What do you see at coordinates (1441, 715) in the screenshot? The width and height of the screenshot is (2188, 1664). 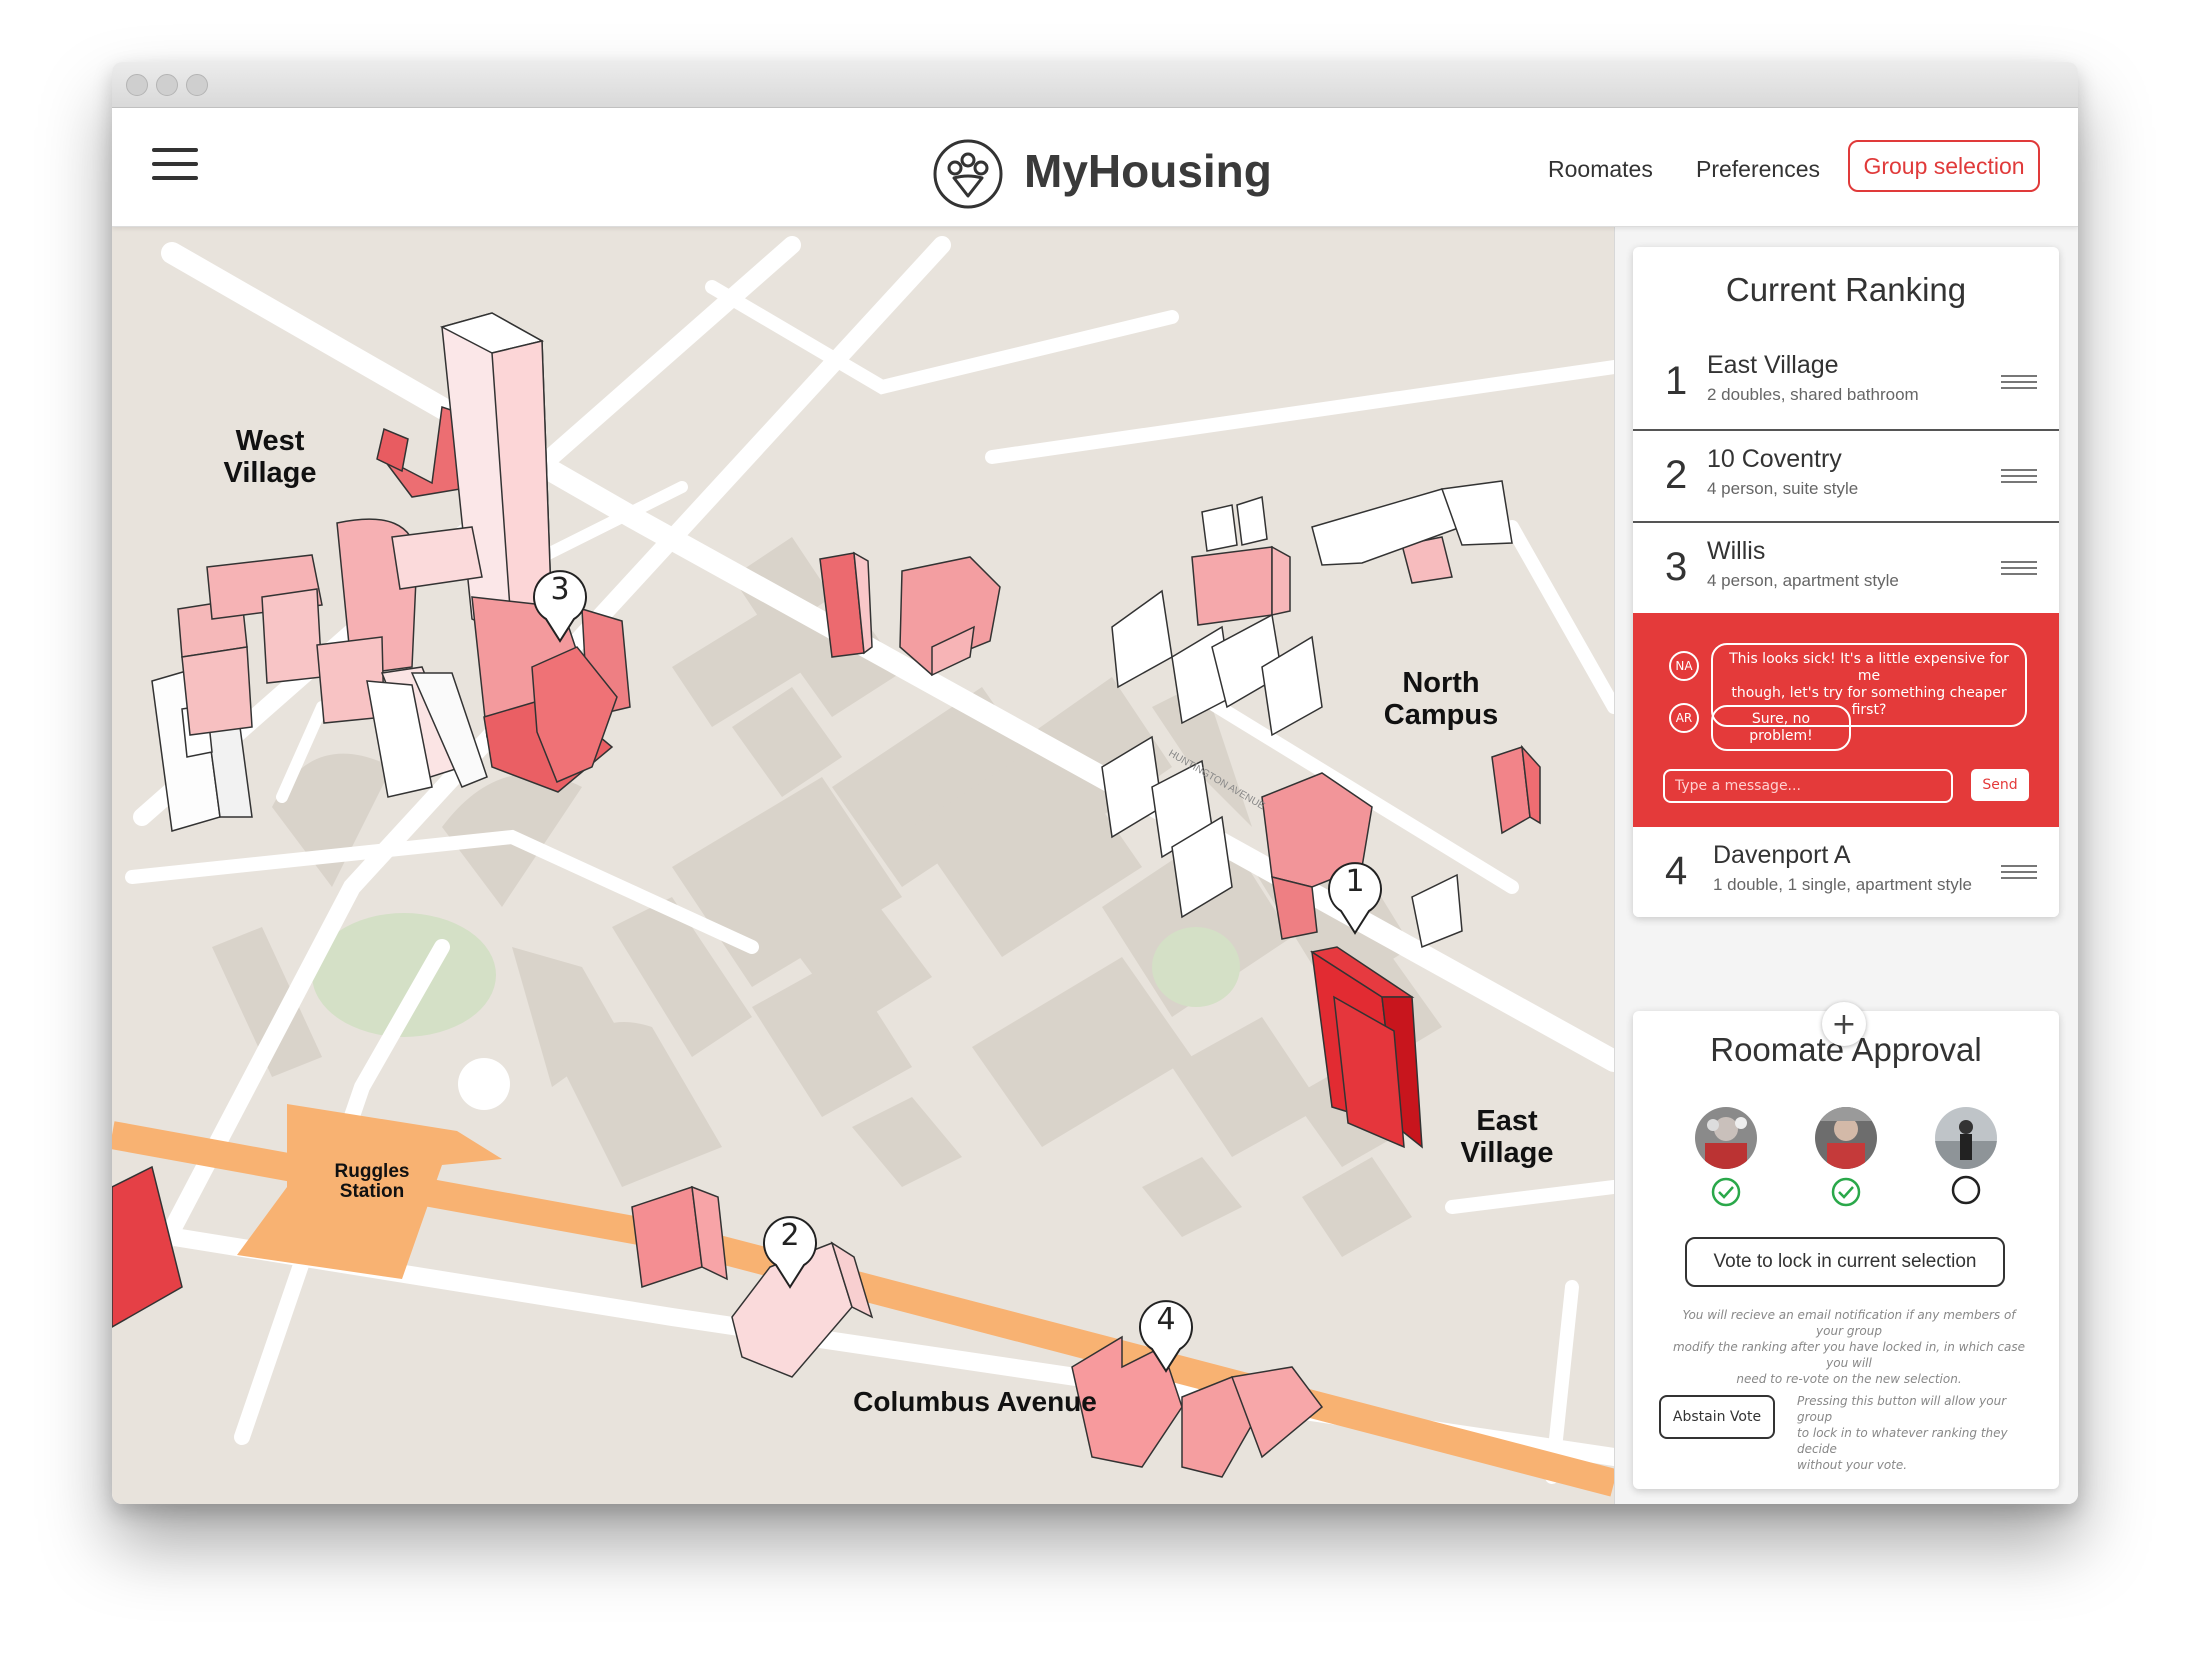 I see `area-label-north-line2: Campus` at bounding box center [1441, 715].